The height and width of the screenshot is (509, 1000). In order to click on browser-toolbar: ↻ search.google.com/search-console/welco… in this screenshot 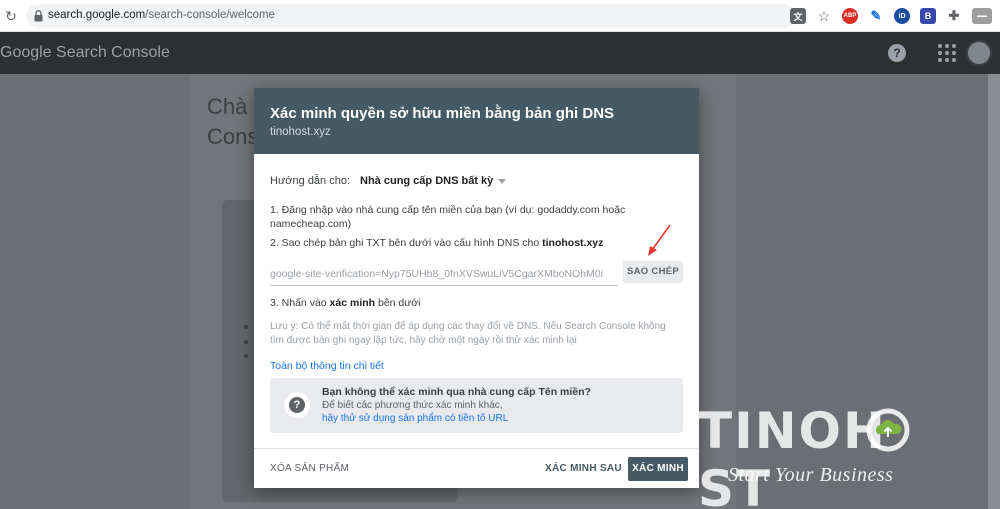, I will do `click(500, 16)`.